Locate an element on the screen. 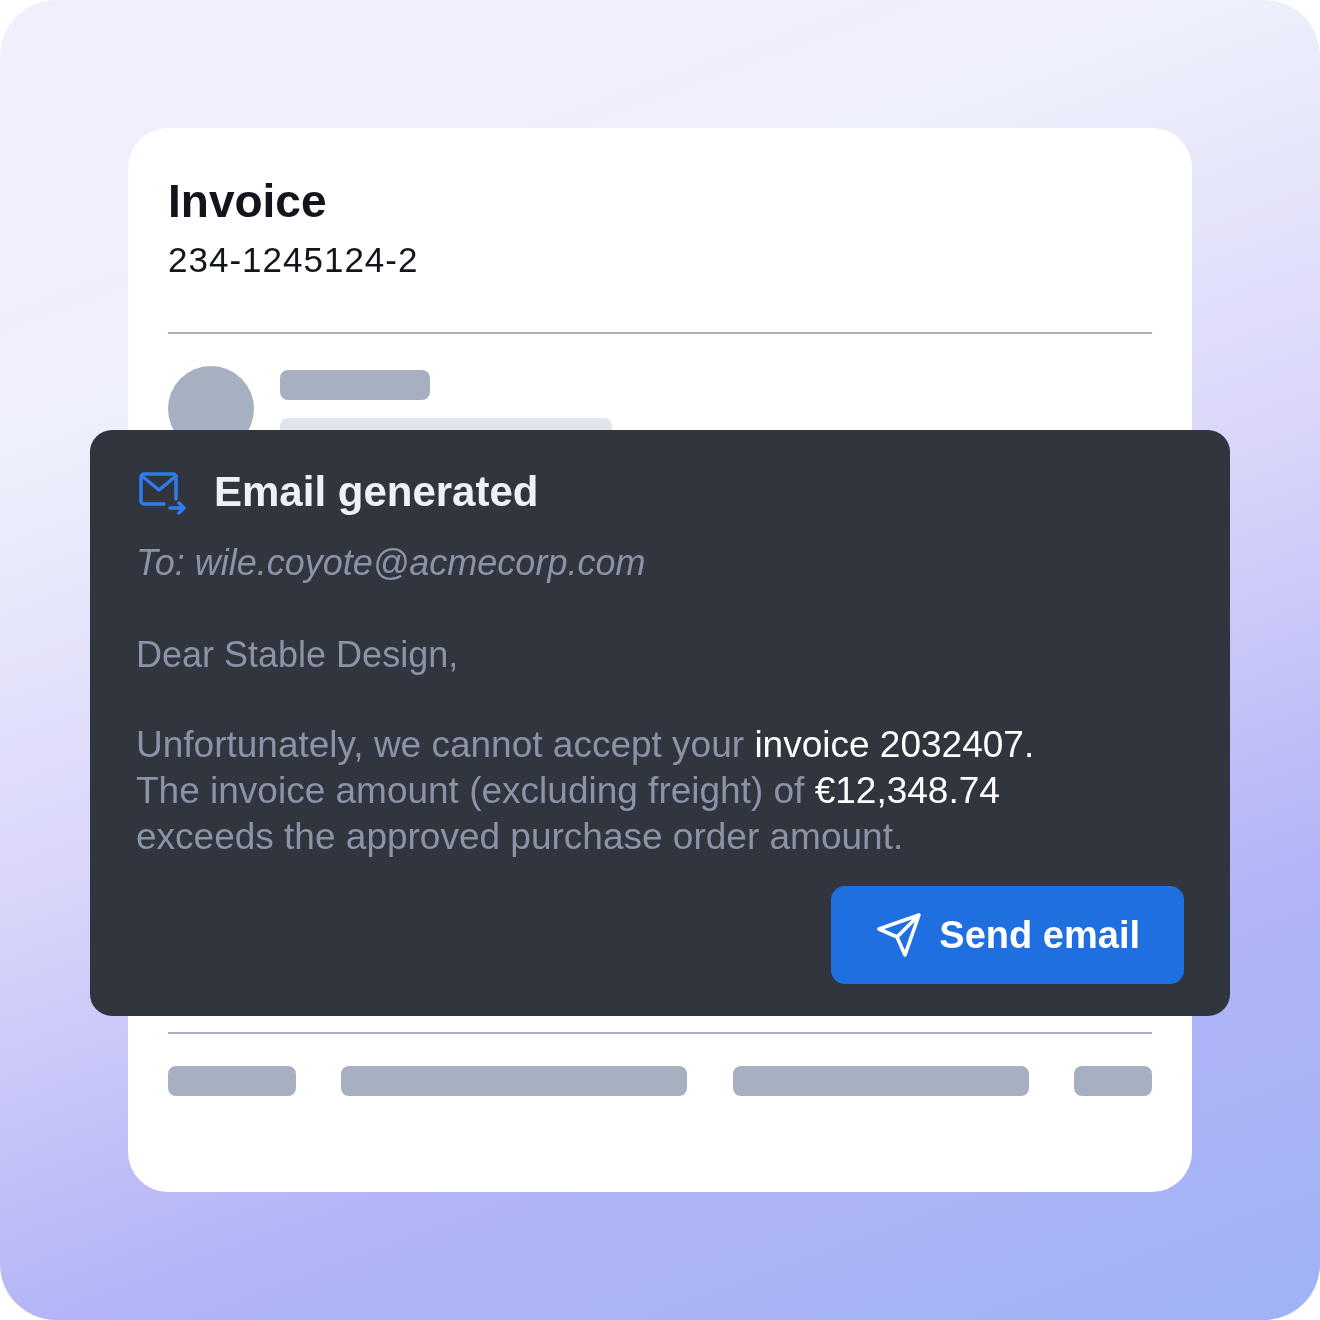 The height and width of the screenshot is (1320, 1320). mail-icon is located at coordinates (163, 492).